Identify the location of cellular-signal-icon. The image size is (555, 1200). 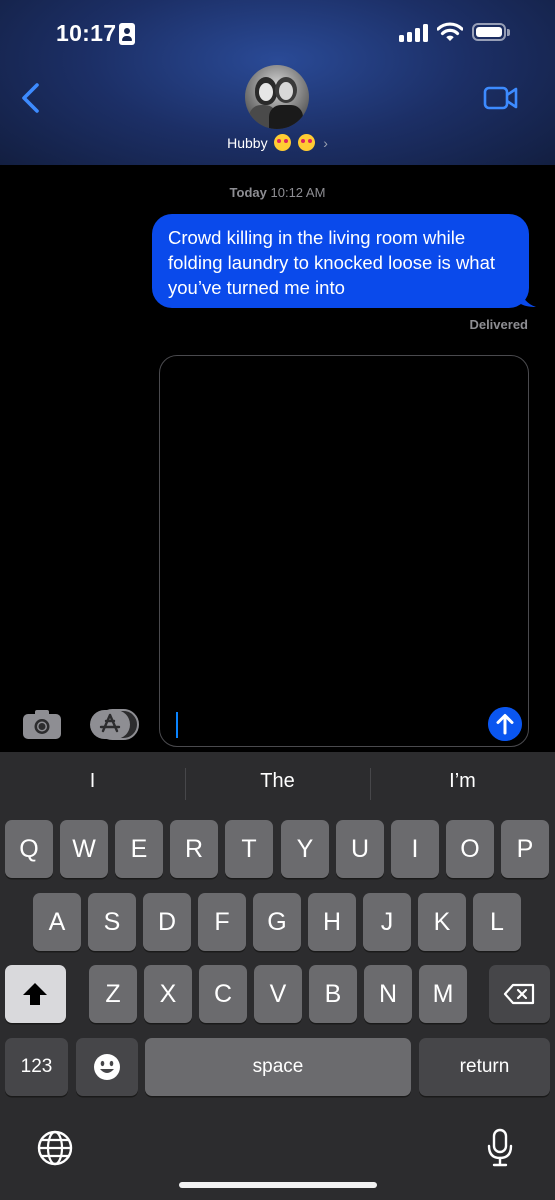
(414, 33).